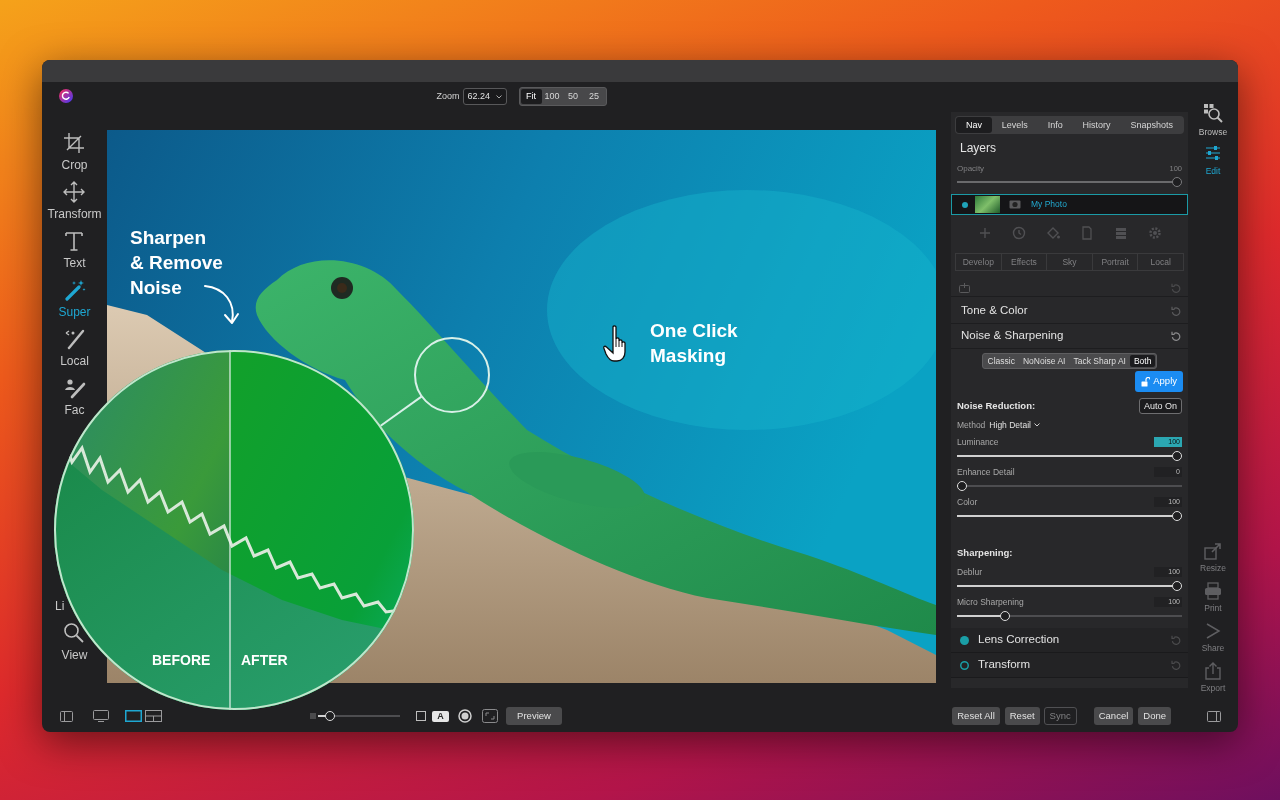  Describe the element at coordinates (594, 96) in the screenshot. I see `zoom-preset-button: 25` at that location.